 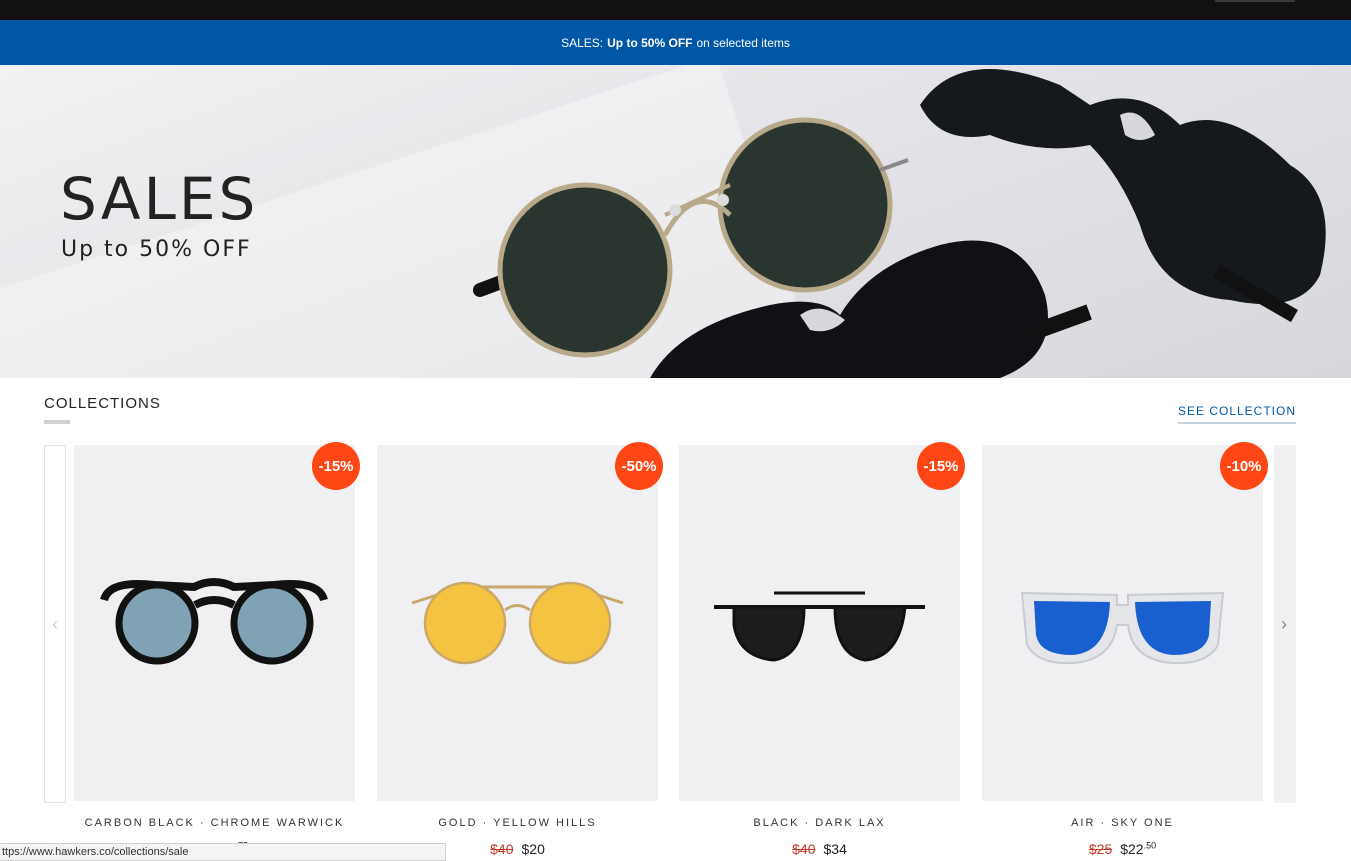 I want to click on see-collection-link: SEE COLLECTION, so click(x=1236, y=414).